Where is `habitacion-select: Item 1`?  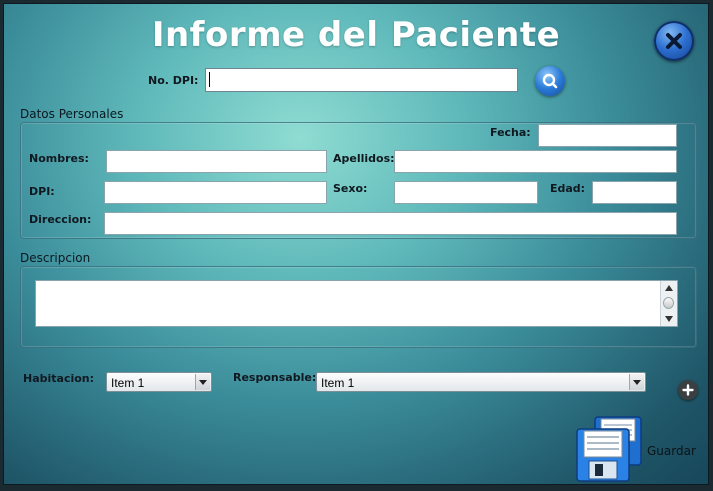
habitacion-select: Item 1 is located at coordinates (159, 382).